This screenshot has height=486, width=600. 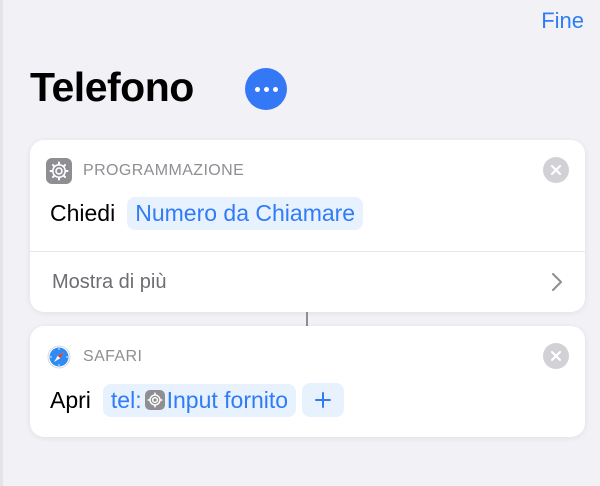 I want to click on add-variable-button, so click(x=323, y=400).